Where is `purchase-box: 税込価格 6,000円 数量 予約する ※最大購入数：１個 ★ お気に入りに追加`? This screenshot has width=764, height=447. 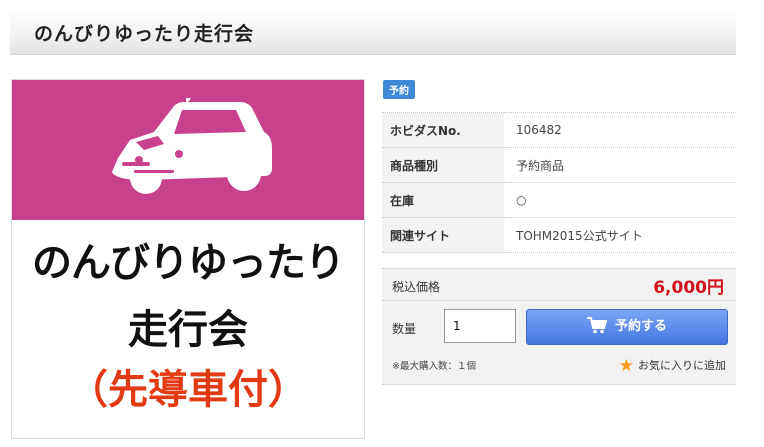 purchase-box: 税込価格 6,000円 数量 予約する ※最大購入数：１個 ★ お気に入りに追加 is located at coordinates (559, 326).